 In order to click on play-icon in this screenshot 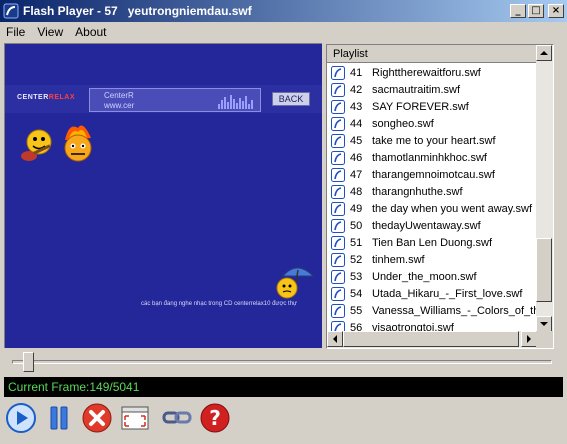, I will do `click(21, 418)`.